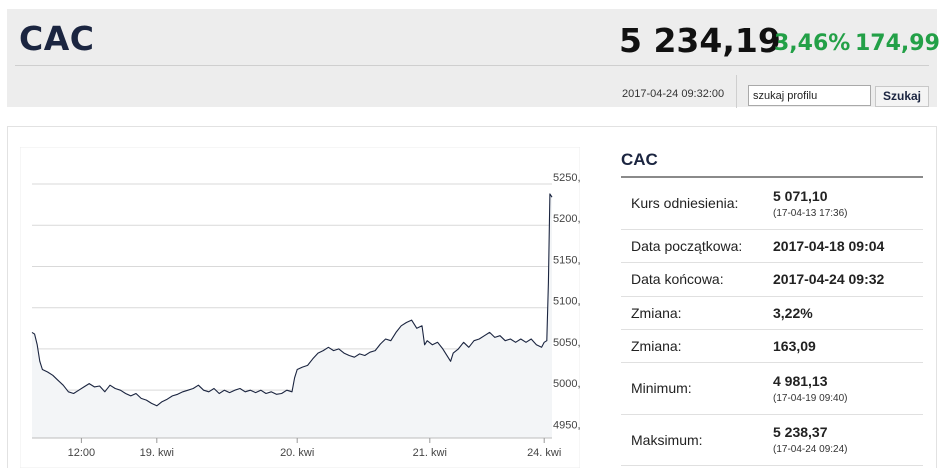  Describe the element at coordinates (297, 453) in the screenshot. I see `x-tick-label: 20. kwi` at that location.